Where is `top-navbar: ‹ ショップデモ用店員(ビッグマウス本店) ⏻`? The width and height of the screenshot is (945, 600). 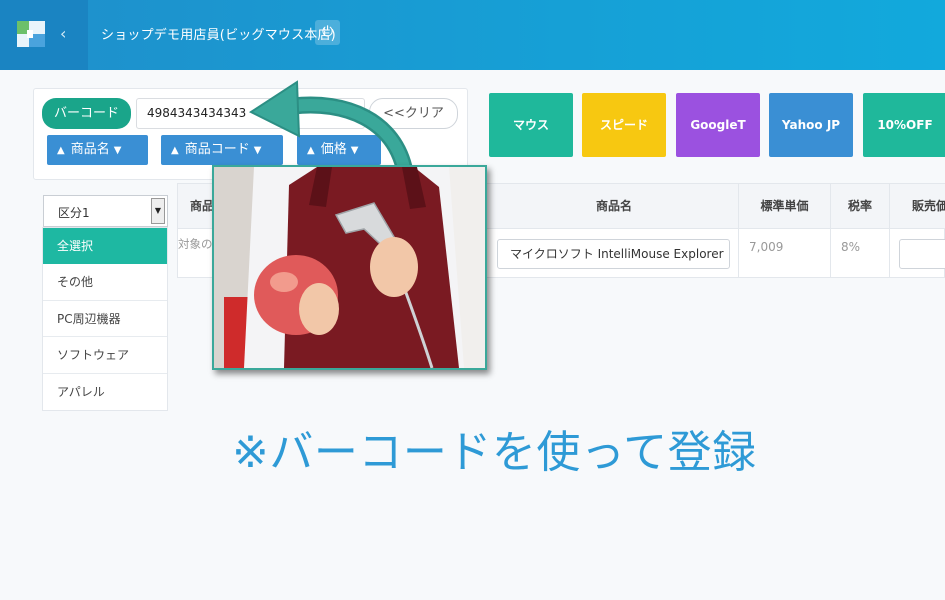
top-navbar: ‹ ショップデモ用店員(ビッグマウス本店) ⏻ is located at coordinates (472, 35).